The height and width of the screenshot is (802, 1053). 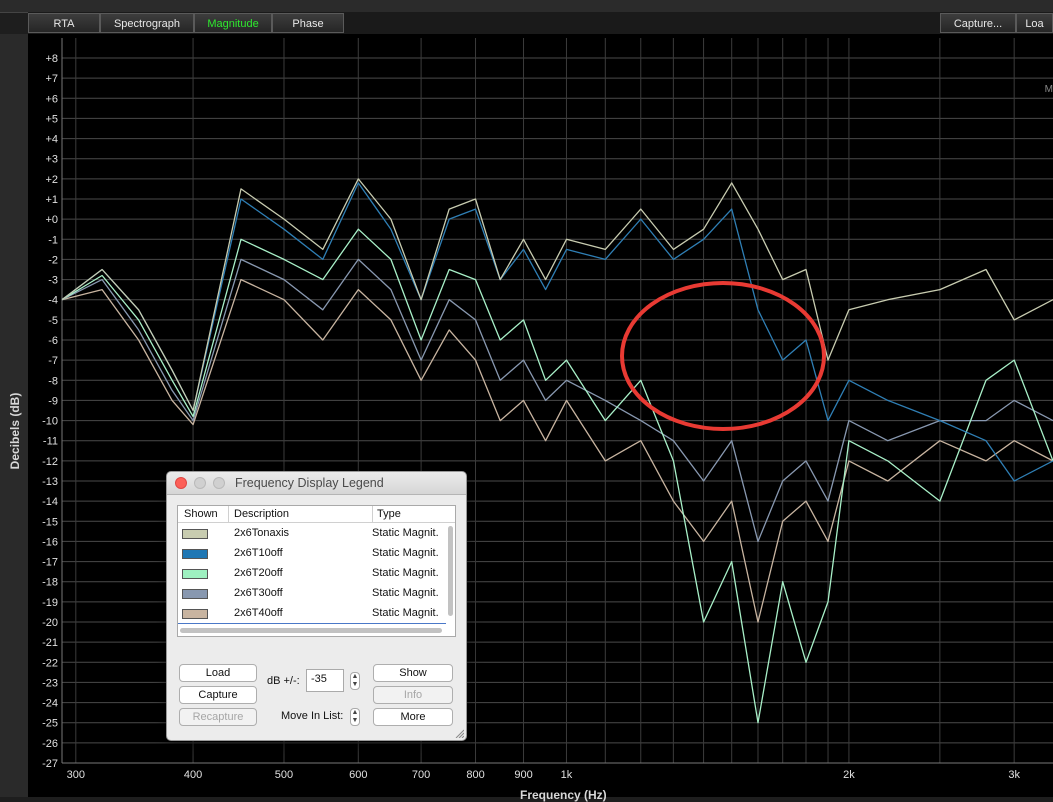 I want to click on row-divider, so click(x=312, y=623).